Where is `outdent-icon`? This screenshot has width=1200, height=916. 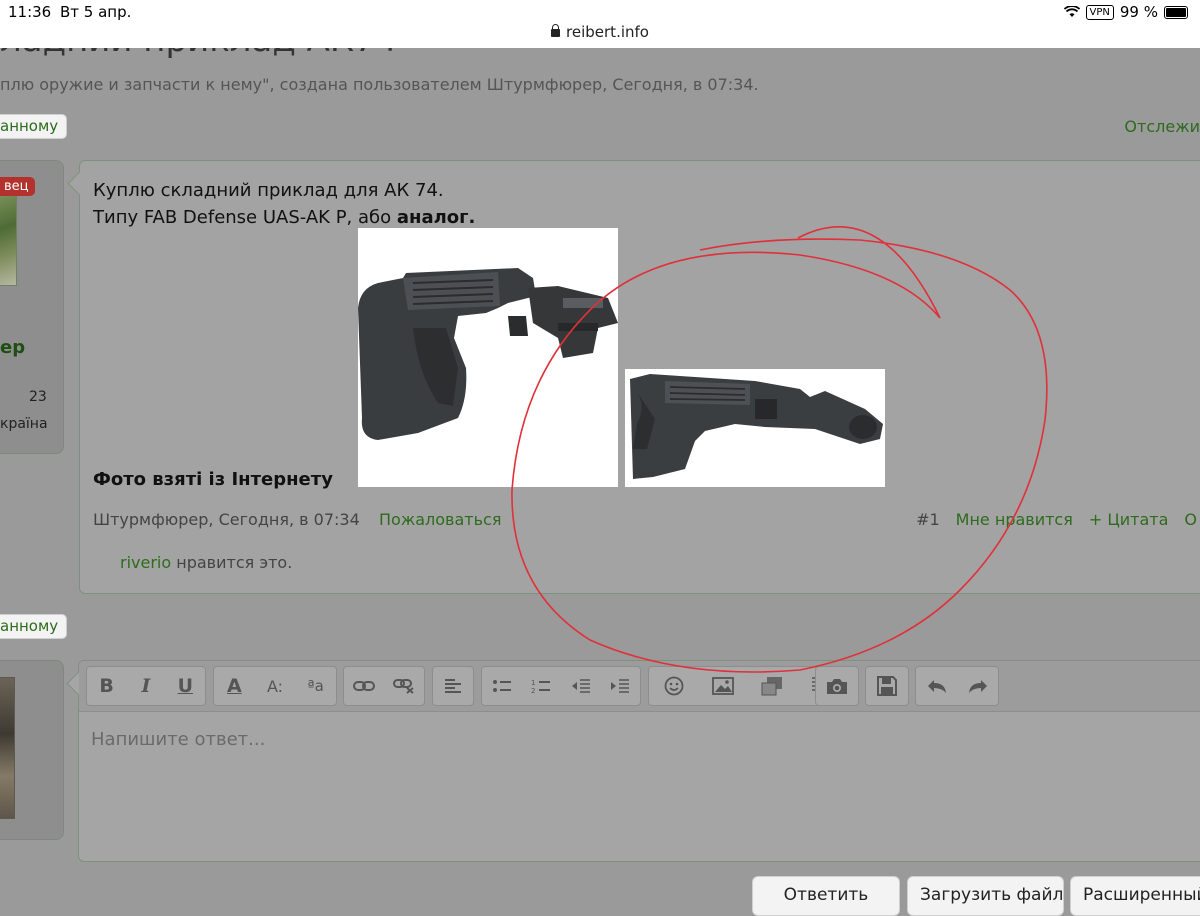
outdent-icon is located at coordinates (581, 686).